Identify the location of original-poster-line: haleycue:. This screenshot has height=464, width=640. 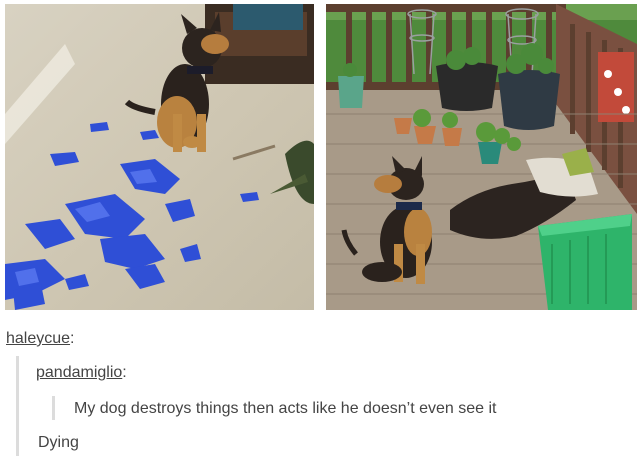
(40, 339).